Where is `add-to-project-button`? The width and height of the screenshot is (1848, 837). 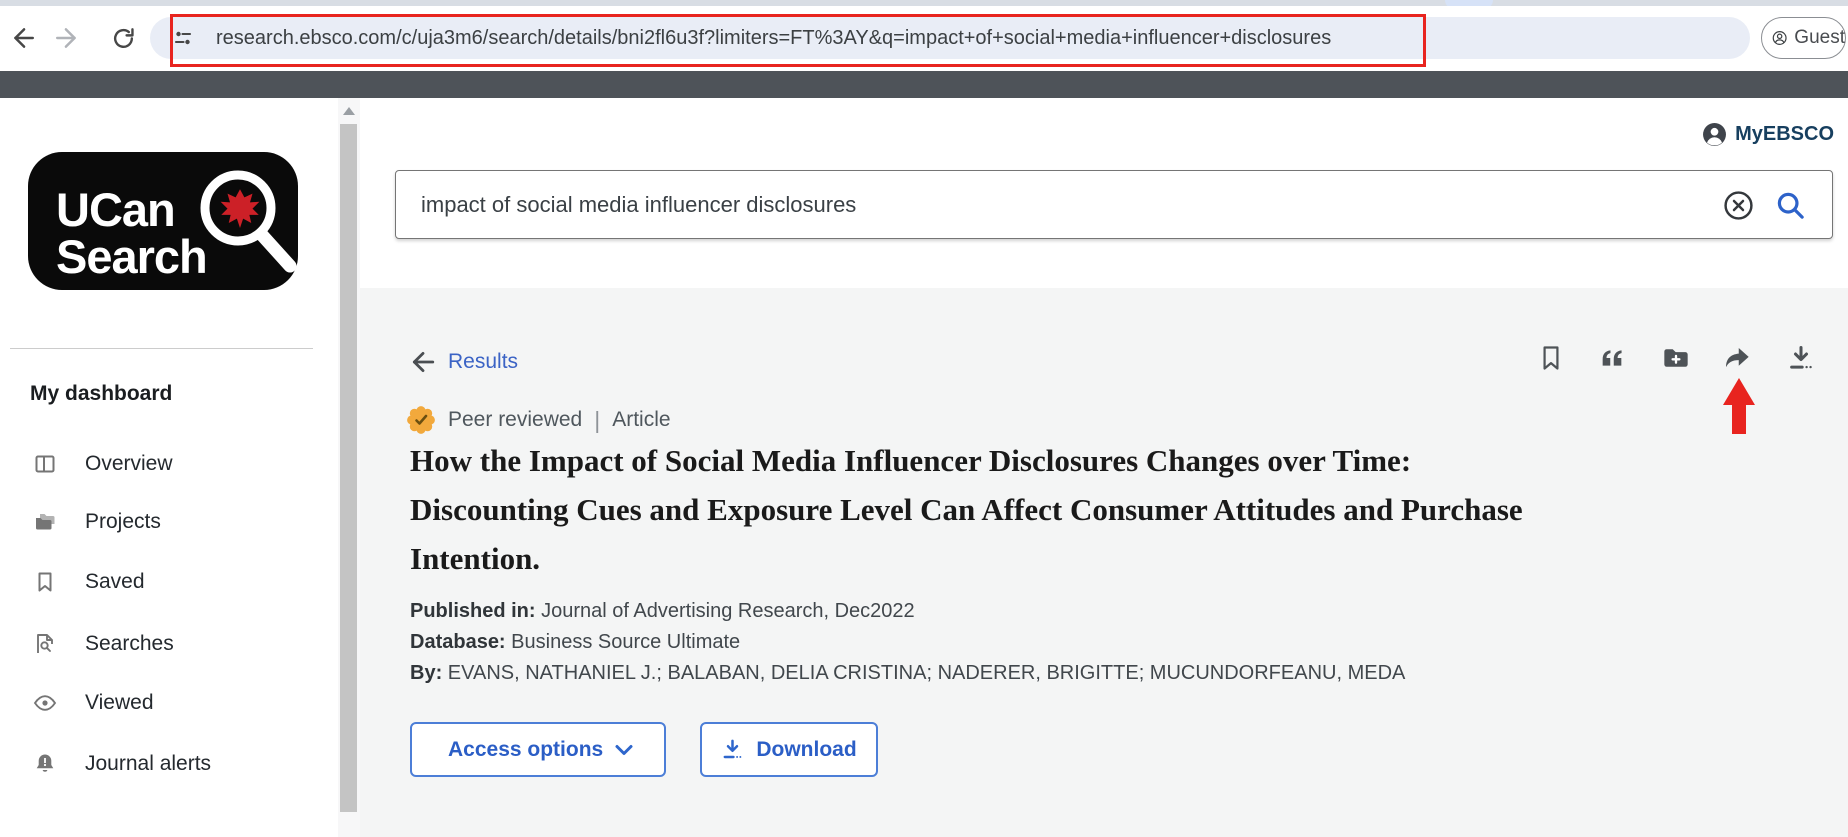
add-to-project-button is located at coordinates (1676, 358).